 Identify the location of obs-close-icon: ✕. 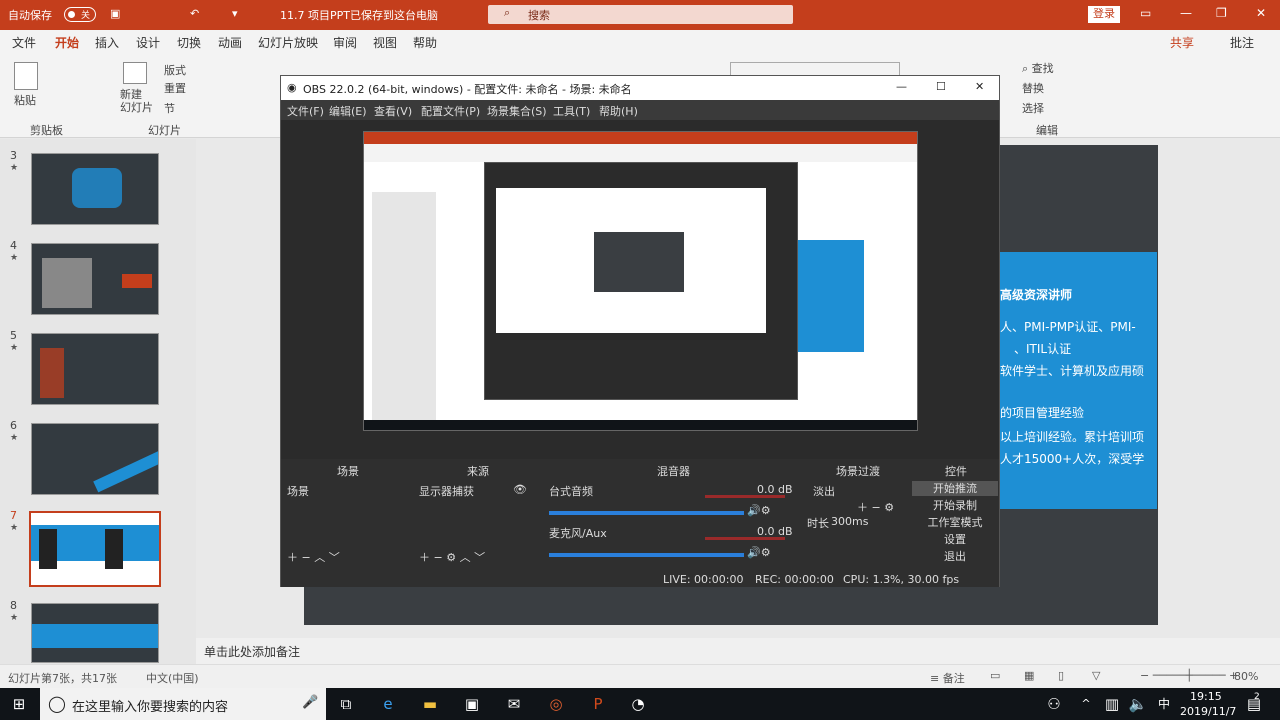
(979, 86).